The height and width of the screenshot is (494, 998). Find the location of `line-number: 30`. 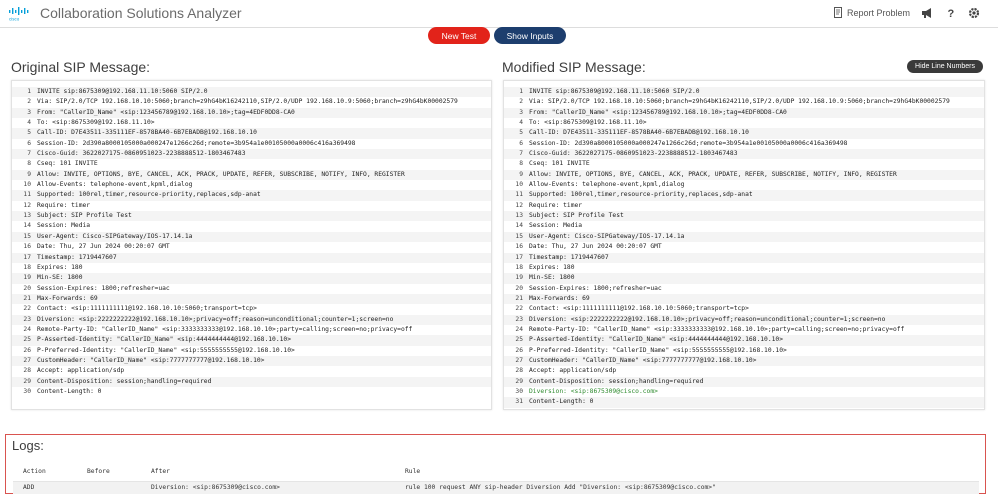

line-number: 30 is located at coordinates (27, 391).